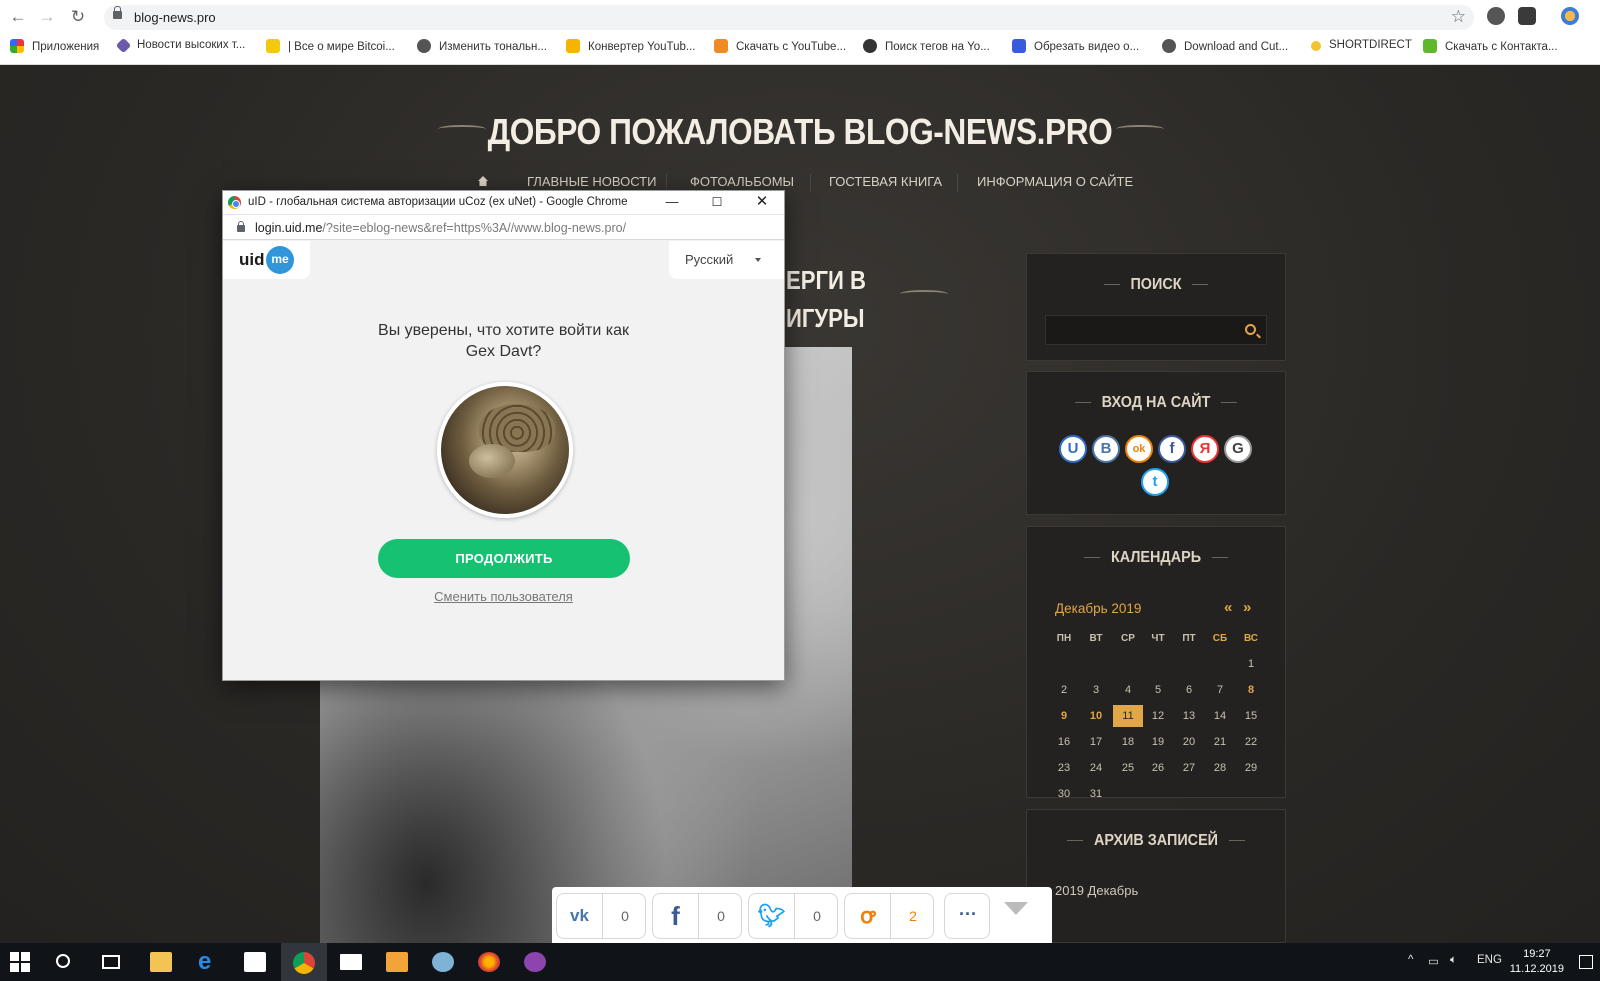 This screenshot has height=981, width=1600. I want to click on edge-browser-icon: e, so click(209, 961).